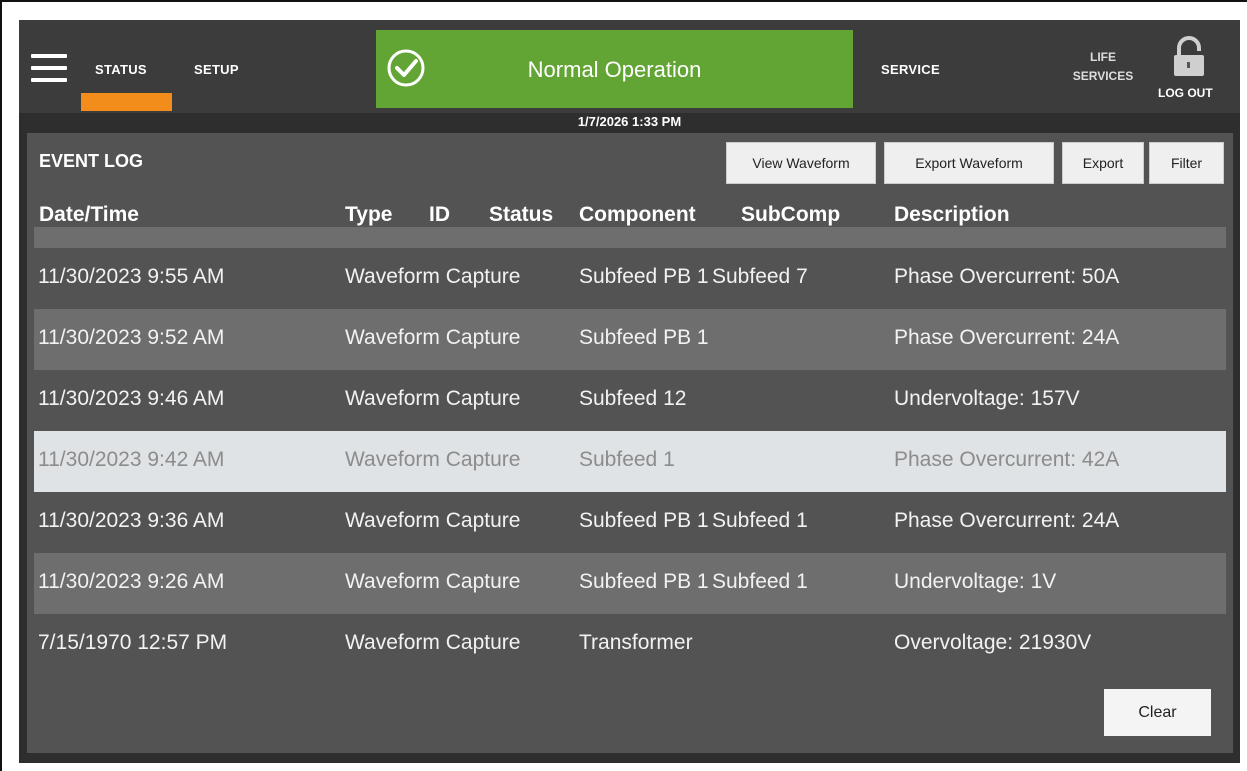 The width and height of the screenshot is (1247, 771). What do you see at coordinates (126, 102) in the screenshot?
I see `status-tab-indicator` at bounding box center [126, 102].